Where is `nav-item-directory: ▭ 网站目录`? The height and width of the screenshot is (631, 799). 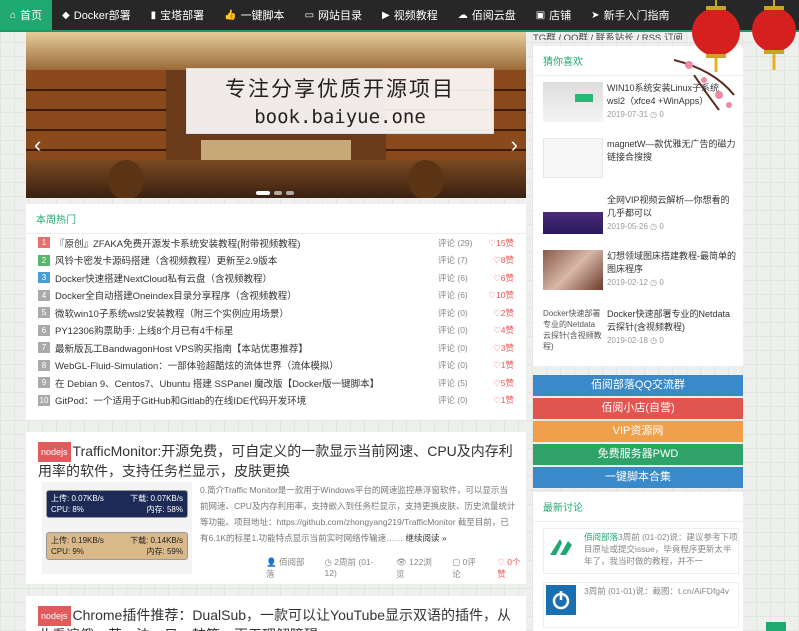
nav-item-directory: ▭ 网站目录 is located at coordinates (333, 15).